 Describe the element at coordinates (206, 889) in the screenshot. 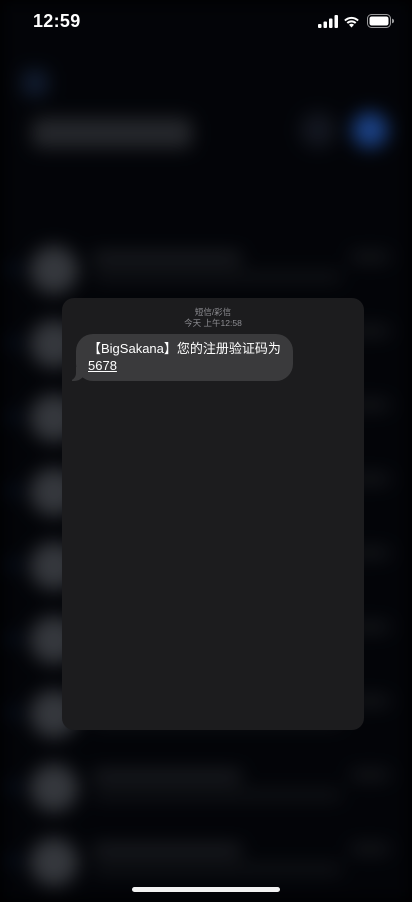

I see `home-indicator` at that location.